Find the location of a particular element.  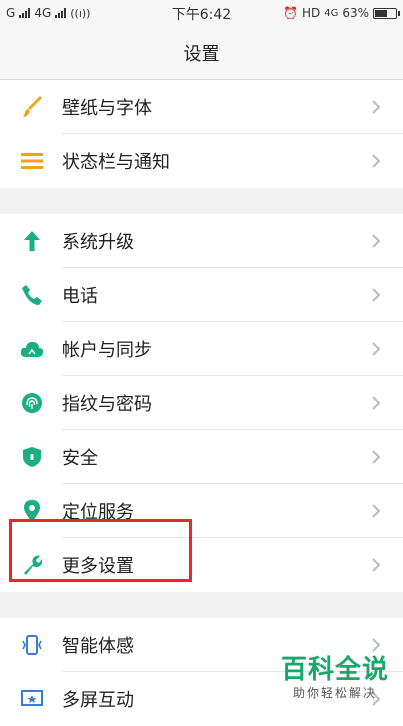

row-fingerprint-password: 指纹与密码 is located at coordinates (201, 403).